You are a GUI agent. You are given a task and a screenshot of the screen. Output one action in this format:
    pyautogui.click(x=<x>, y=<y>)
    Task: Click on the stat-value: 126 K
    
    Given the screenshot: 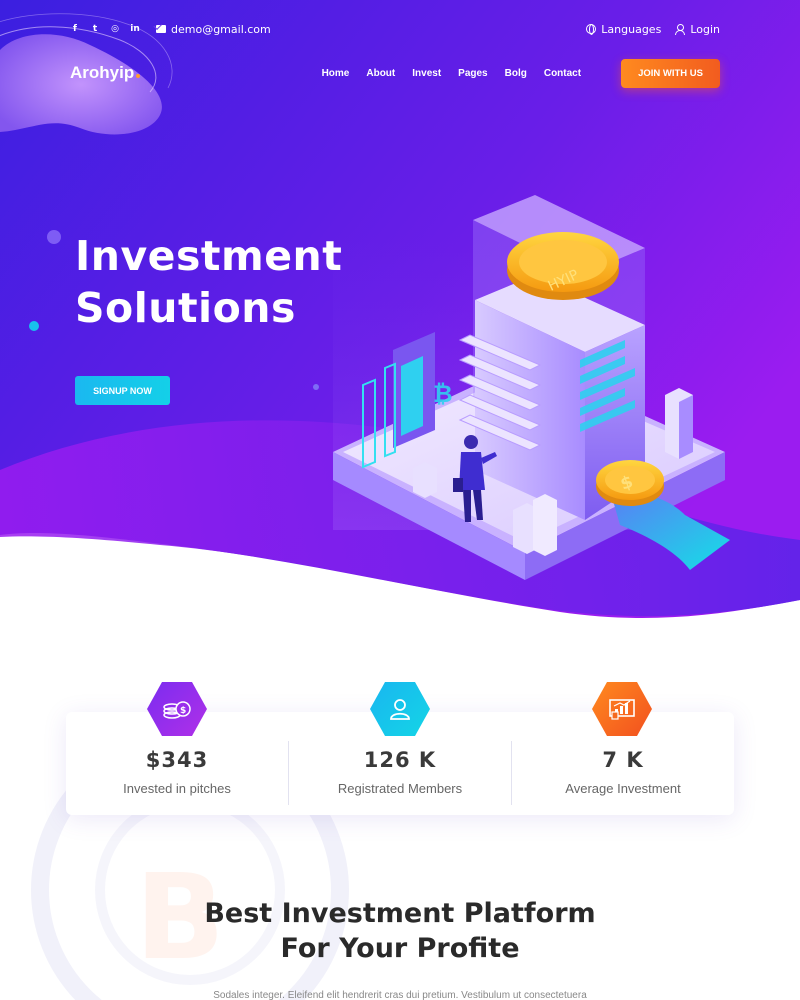 What is the action you would take?
    pyautogui.click(x=400, y=760)
    